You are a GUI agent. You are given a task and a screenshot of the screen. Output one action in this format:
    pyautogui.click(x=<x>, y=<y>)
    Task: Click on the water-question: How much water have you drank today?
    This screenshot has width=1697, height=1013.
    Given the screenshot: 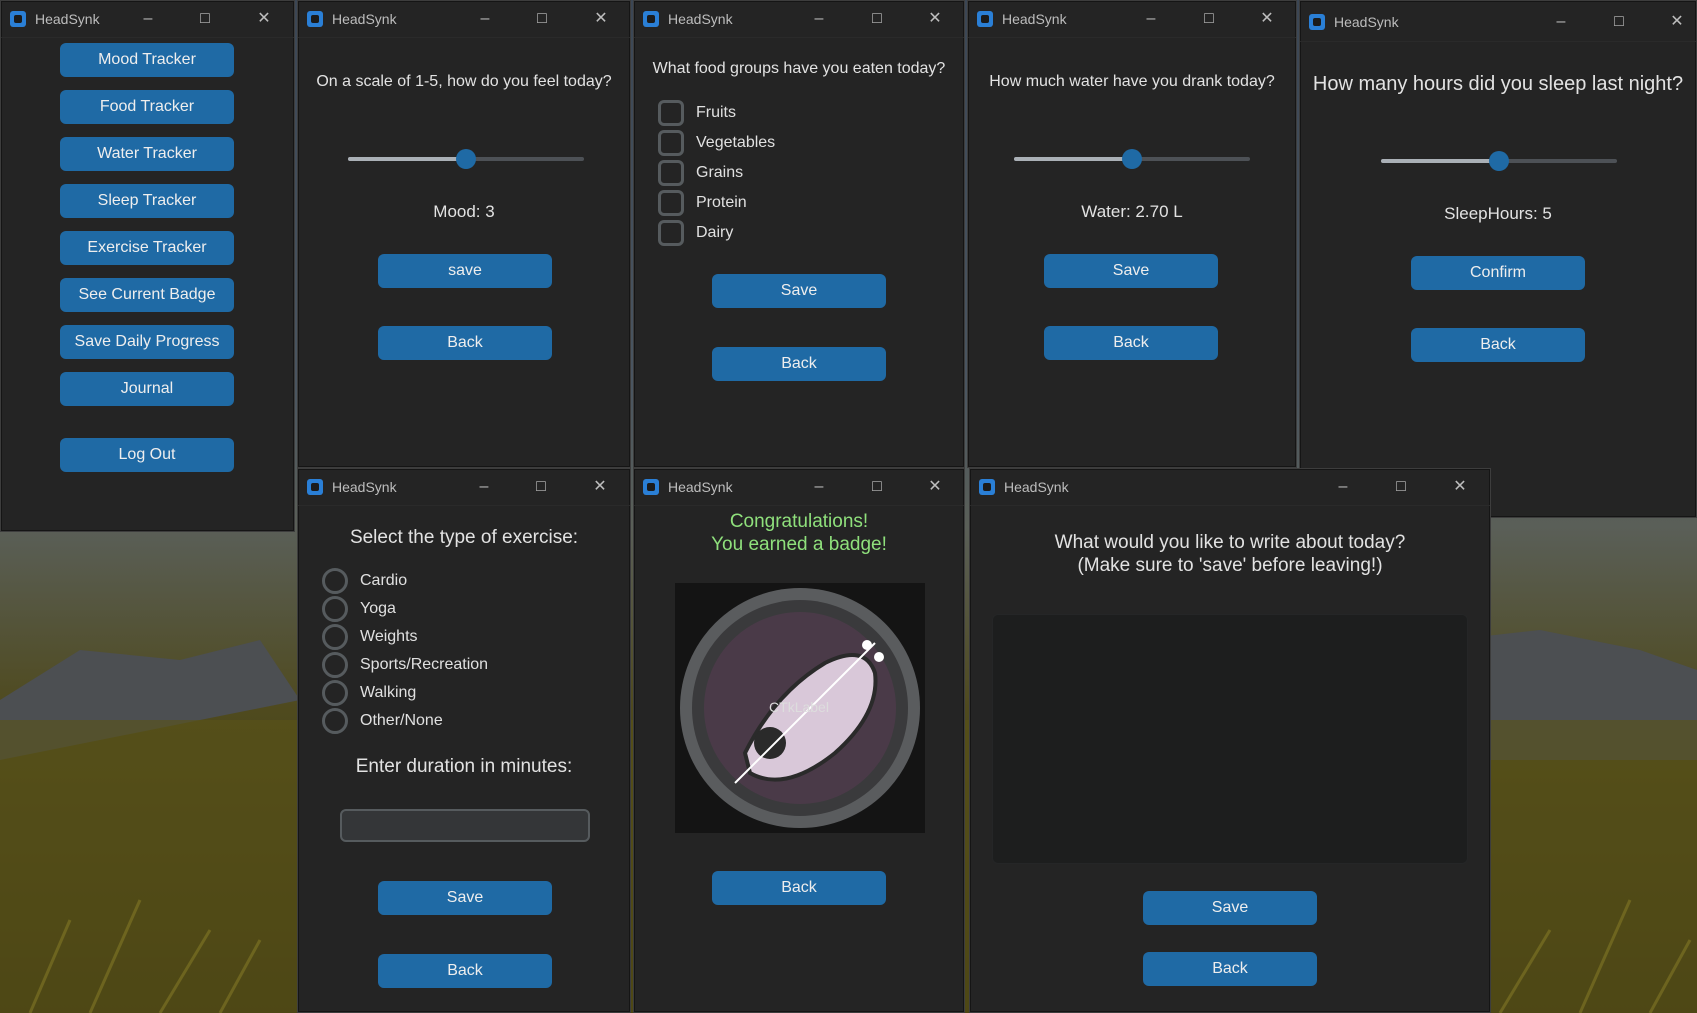 What is the action you would take?
    pyautogui.click(x=1132, y=81)
    